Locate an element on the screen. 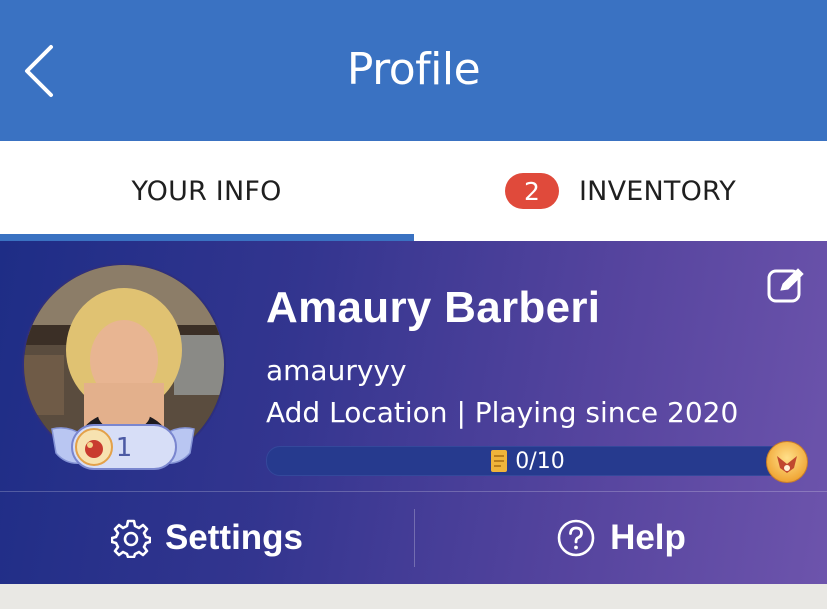 The image size is (827, 609). username: amauryyy is located at coordinates (336, 370).